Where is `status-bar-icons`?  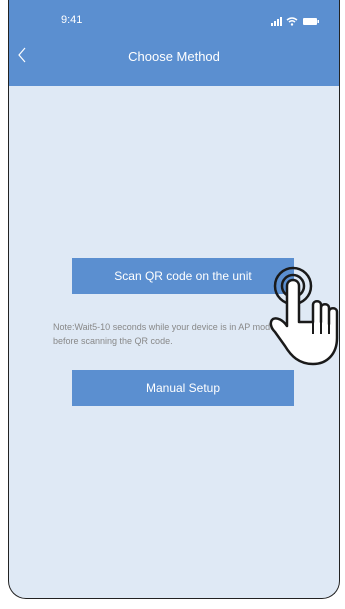 status-bar-icons is located at coordinates (295, 21).